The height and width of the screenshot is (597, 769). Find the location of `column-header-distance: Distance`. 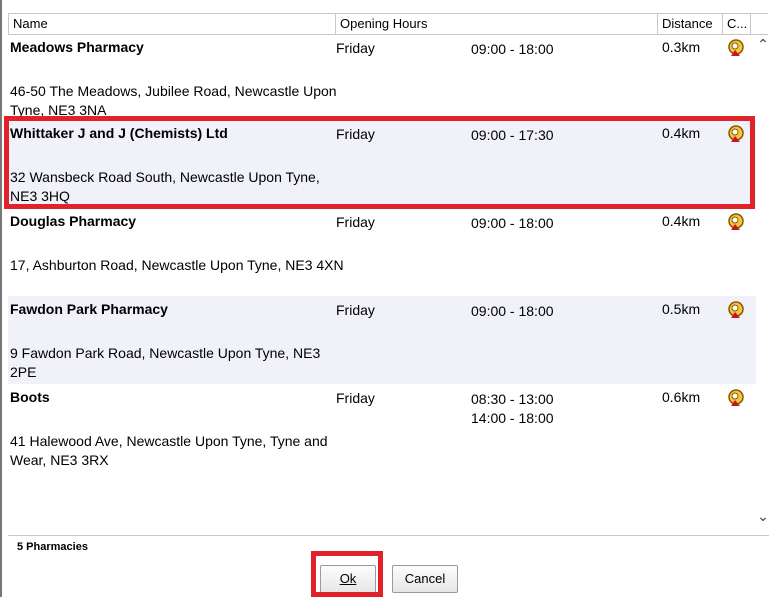

column-header-distance: Distance is located at coordinates (690, 24).